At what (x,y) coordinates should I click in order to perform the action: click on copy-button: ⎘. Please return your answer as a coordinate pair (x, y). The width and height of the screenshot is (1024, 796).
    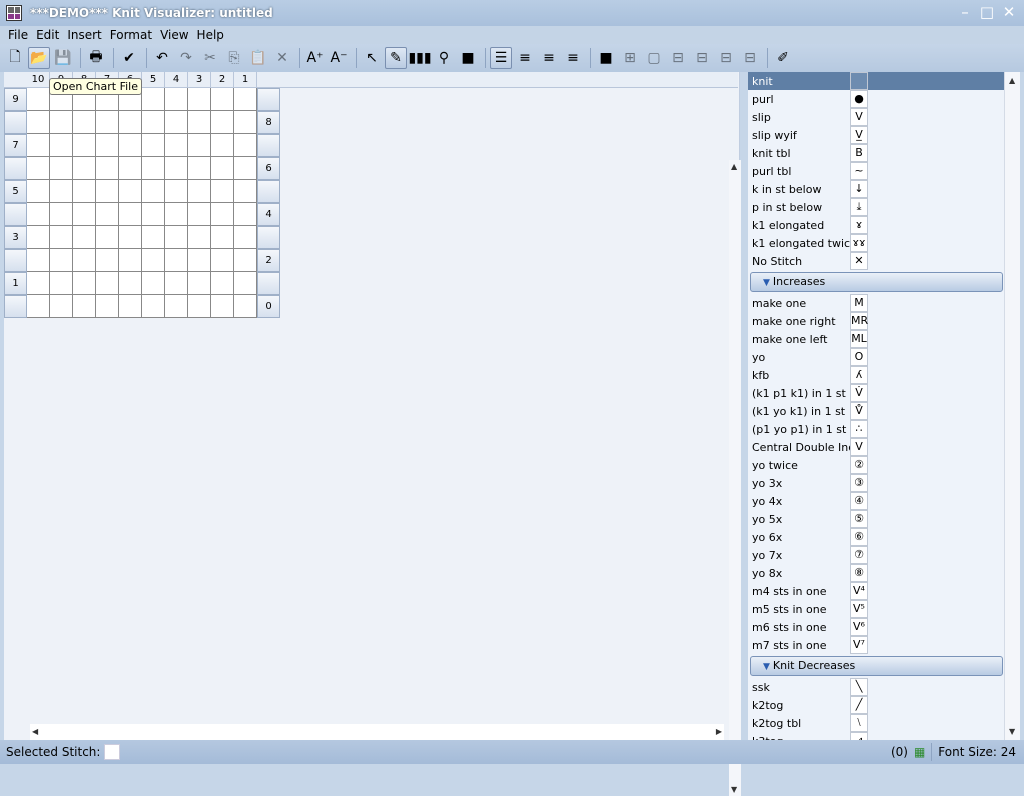
    Looking at the image, I should click on (234, 58).